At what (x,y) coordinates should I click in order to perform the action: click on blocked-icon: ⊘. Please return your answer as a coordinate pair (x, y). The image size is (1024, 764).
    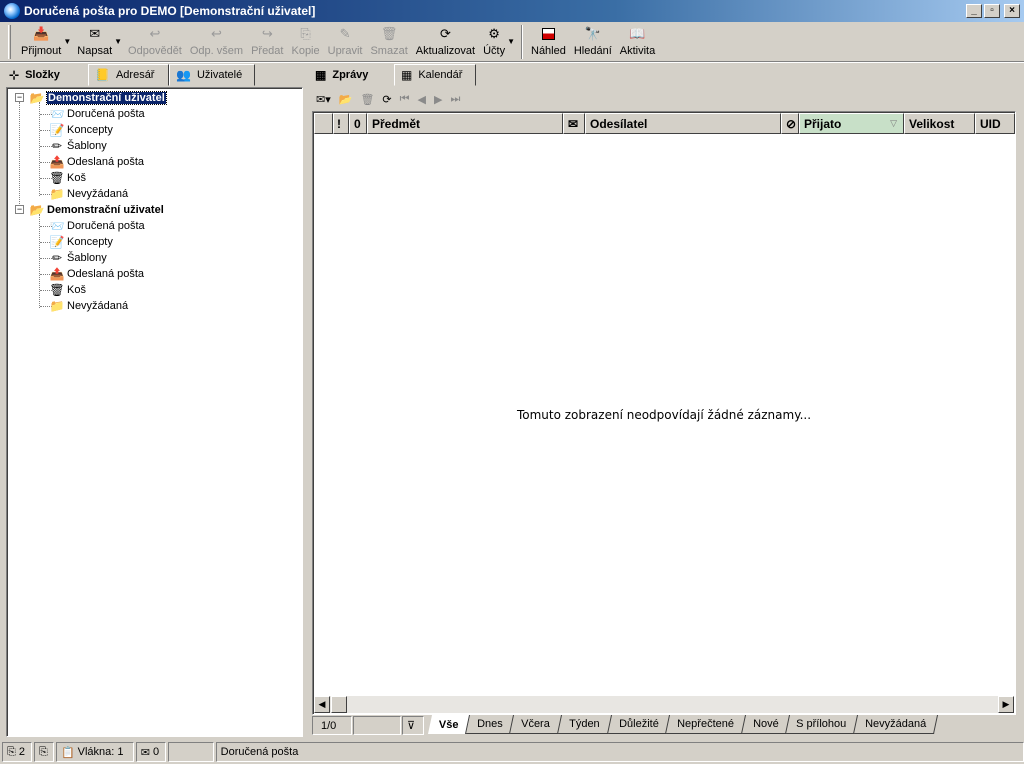
    Looking at the image, I should click on (791, 123).